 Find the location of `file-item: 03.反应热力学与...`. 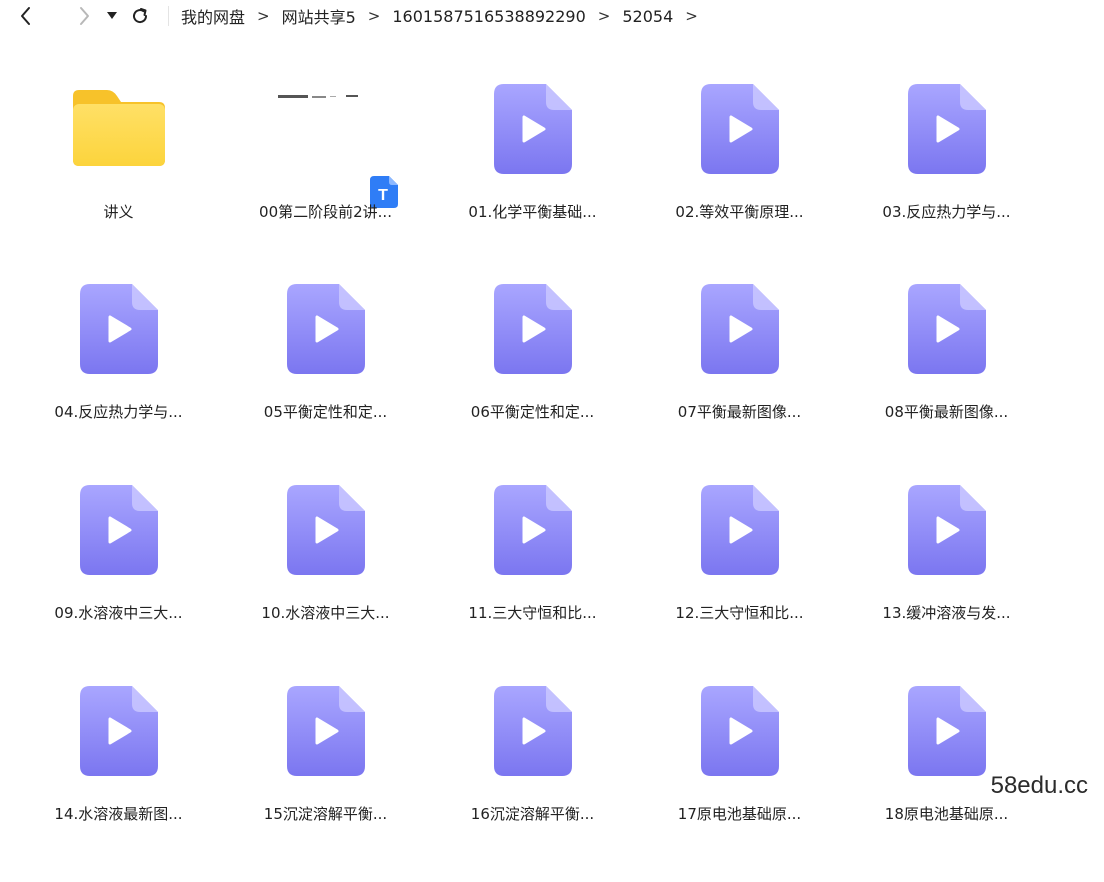

file-item: 03.反应热力学与... is located at coordinates (946, 180).